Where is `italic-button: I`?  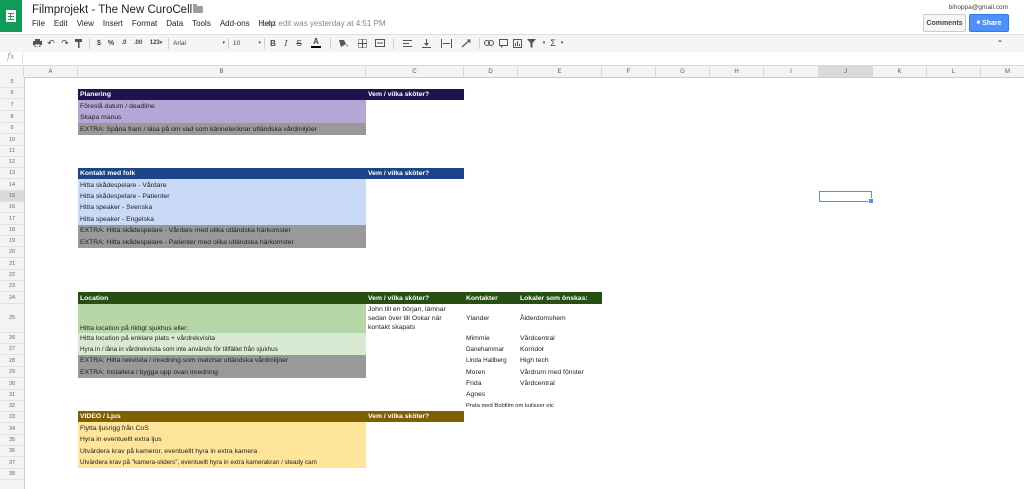
italic-button: I is located at coordinates (286, 43).